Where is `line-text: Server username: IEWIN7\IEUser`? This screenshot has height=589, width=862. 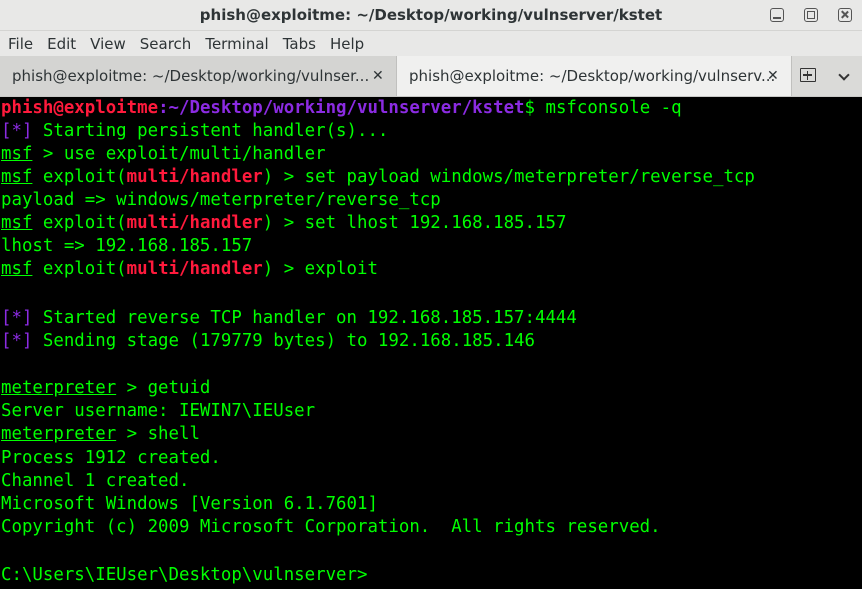 line-text: Server username: IEWIN7\IEUser is located at coordinates (158, 411).